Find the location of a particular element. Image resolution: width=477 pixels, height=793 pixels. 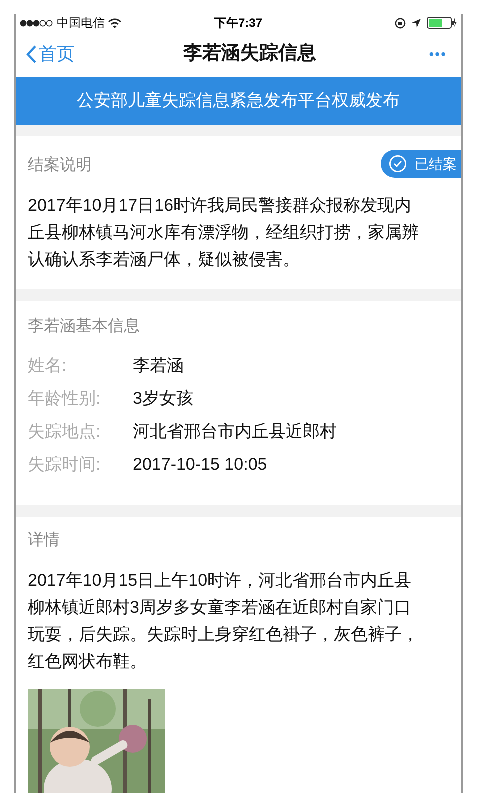

field-label: 姓名: is located at coordinates (48, 365).